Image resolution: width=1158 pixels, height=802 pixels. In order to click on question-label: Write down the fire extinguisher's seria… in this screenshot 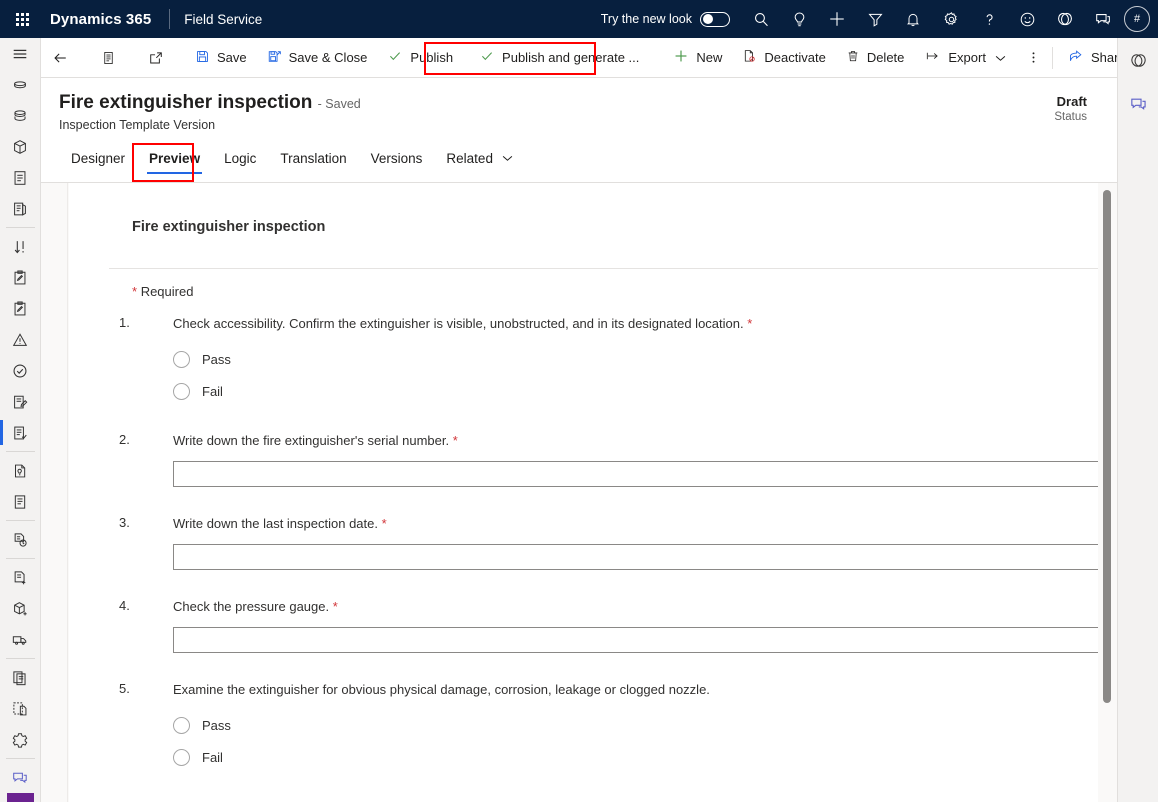, I will do `click(311, 440)`.